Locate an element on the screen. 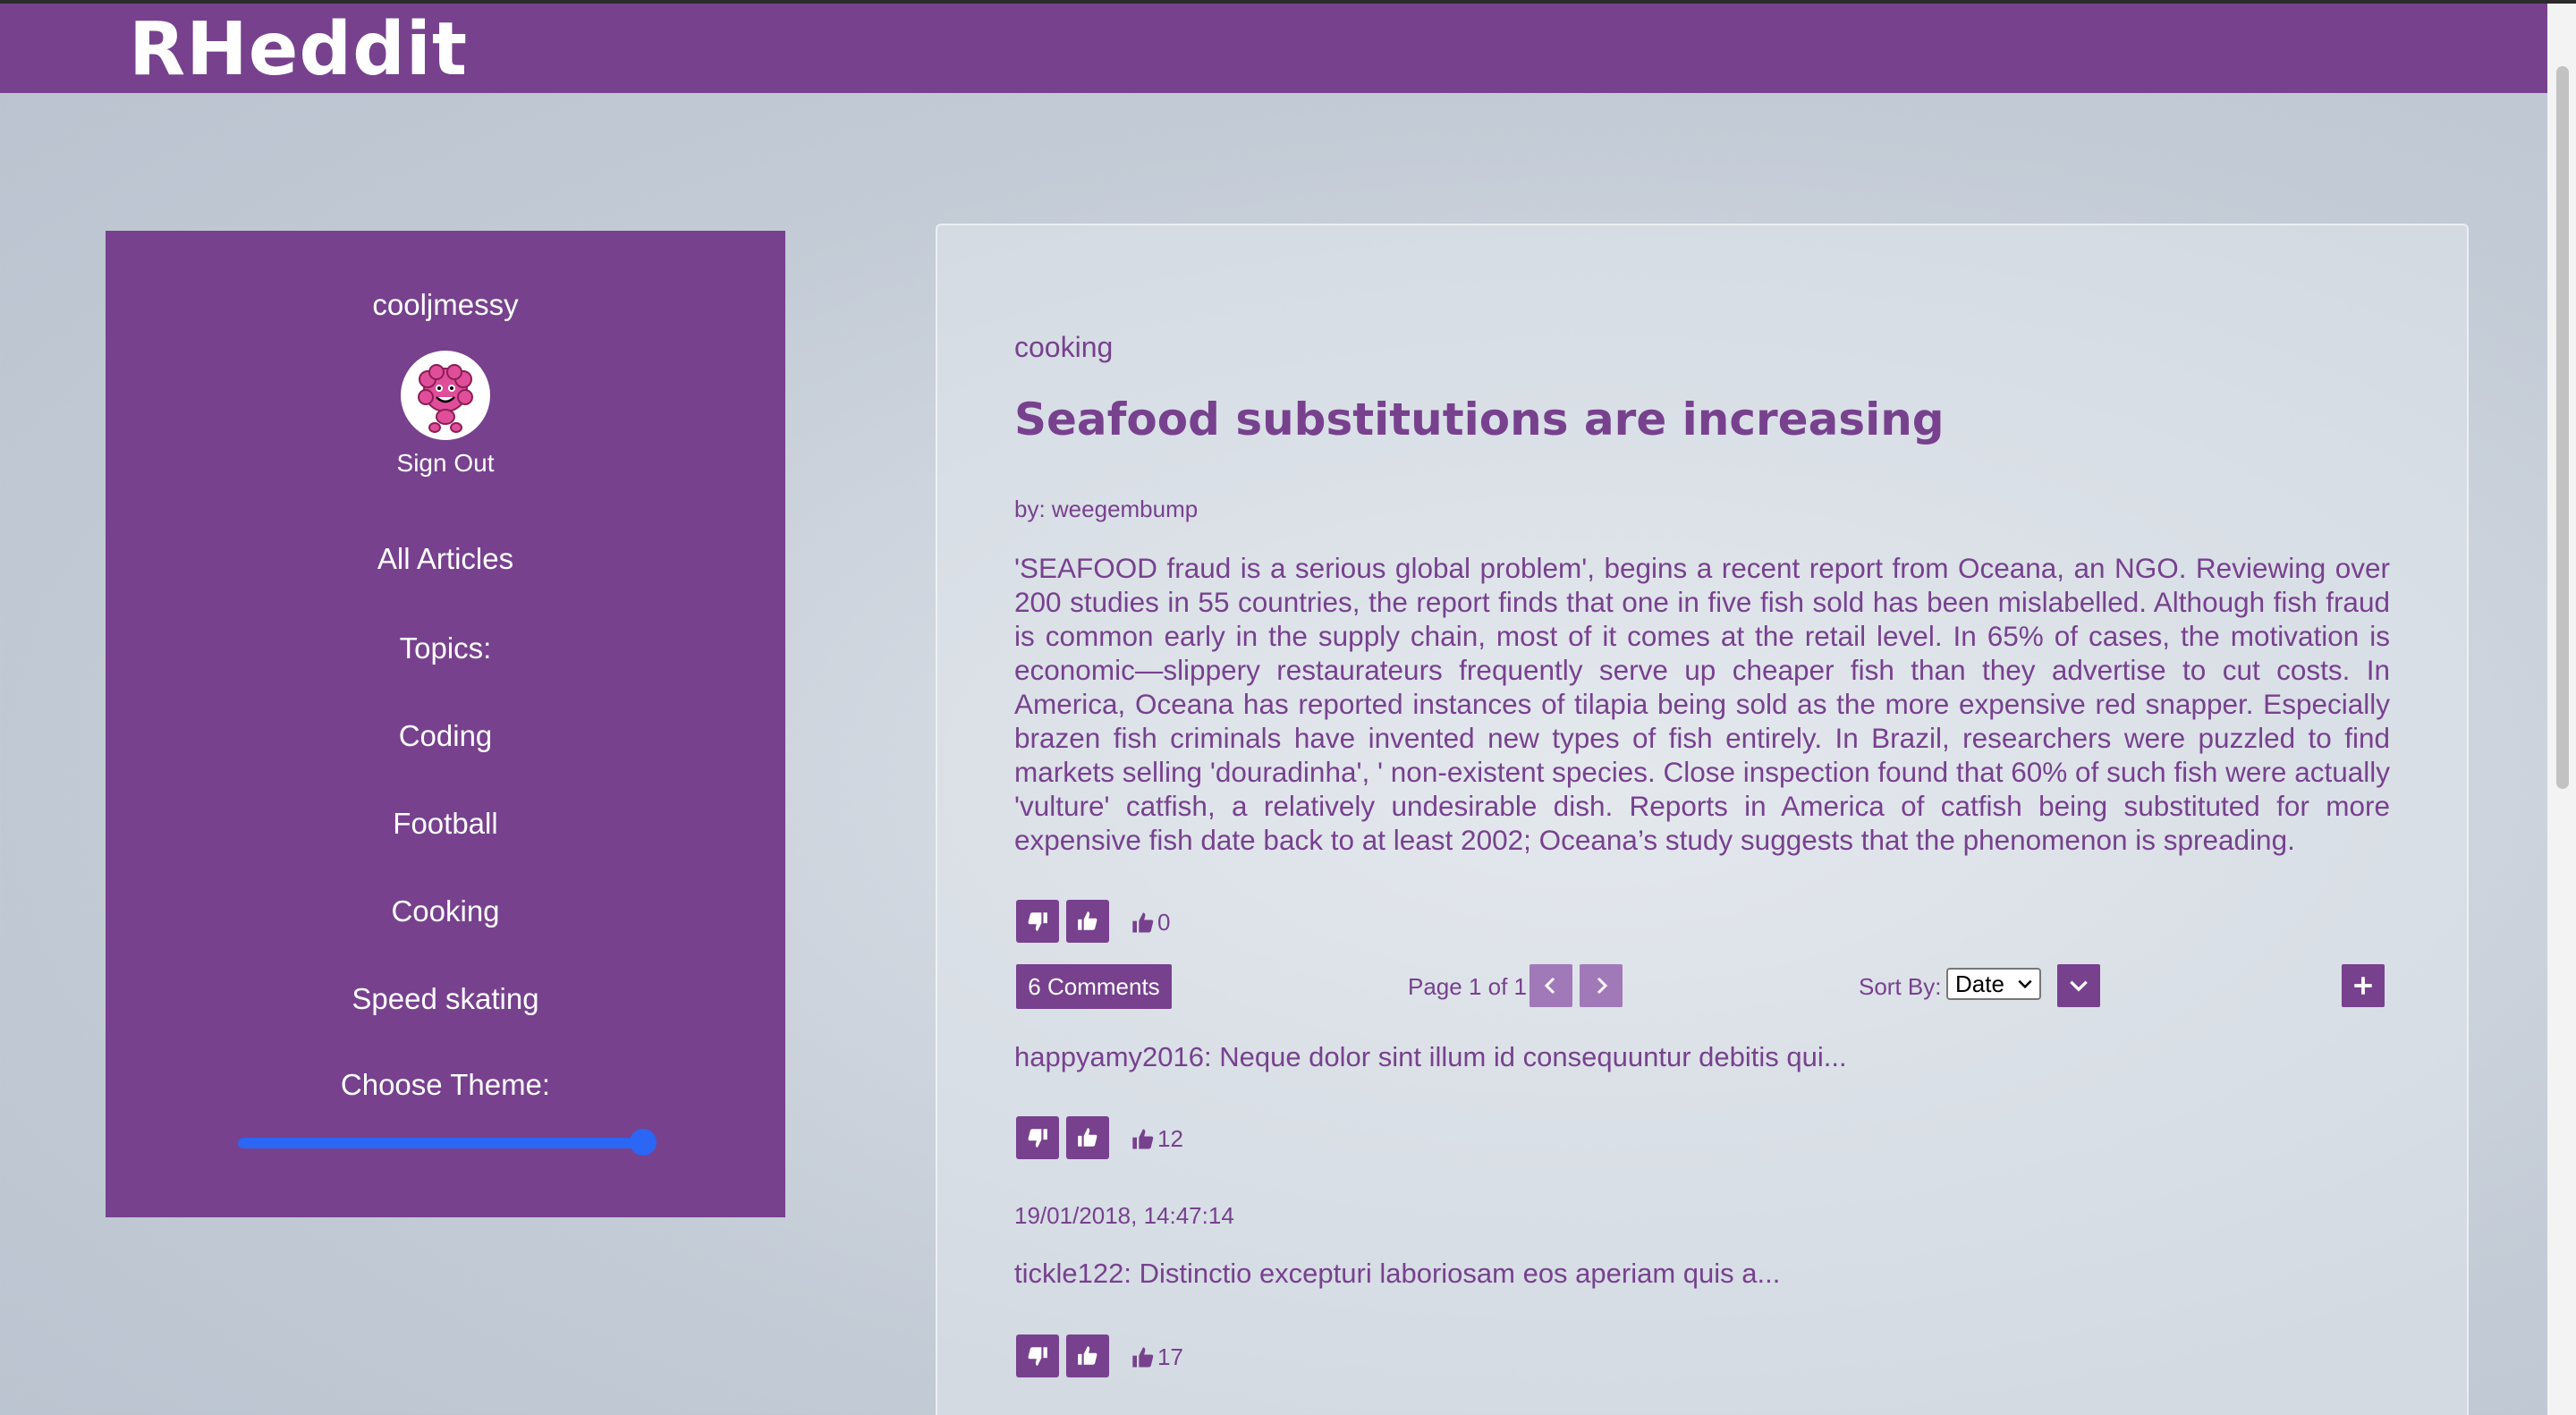  article-topic: cooking is located at coordinates (1063, 348).